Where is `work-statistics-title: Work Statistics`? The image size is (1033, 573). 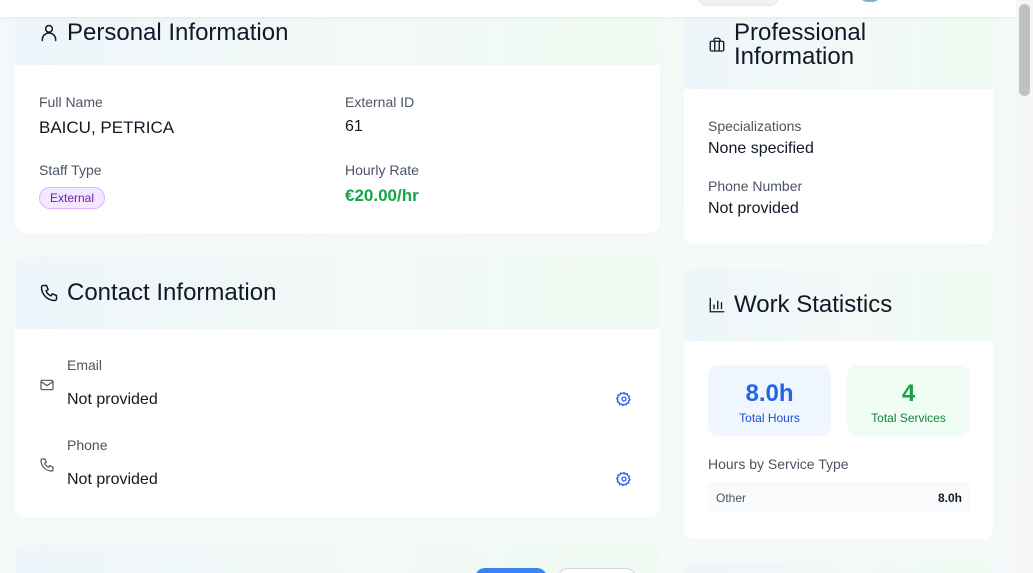 work-statistics-title: Work Statistics is located at coordinates (813, 304).